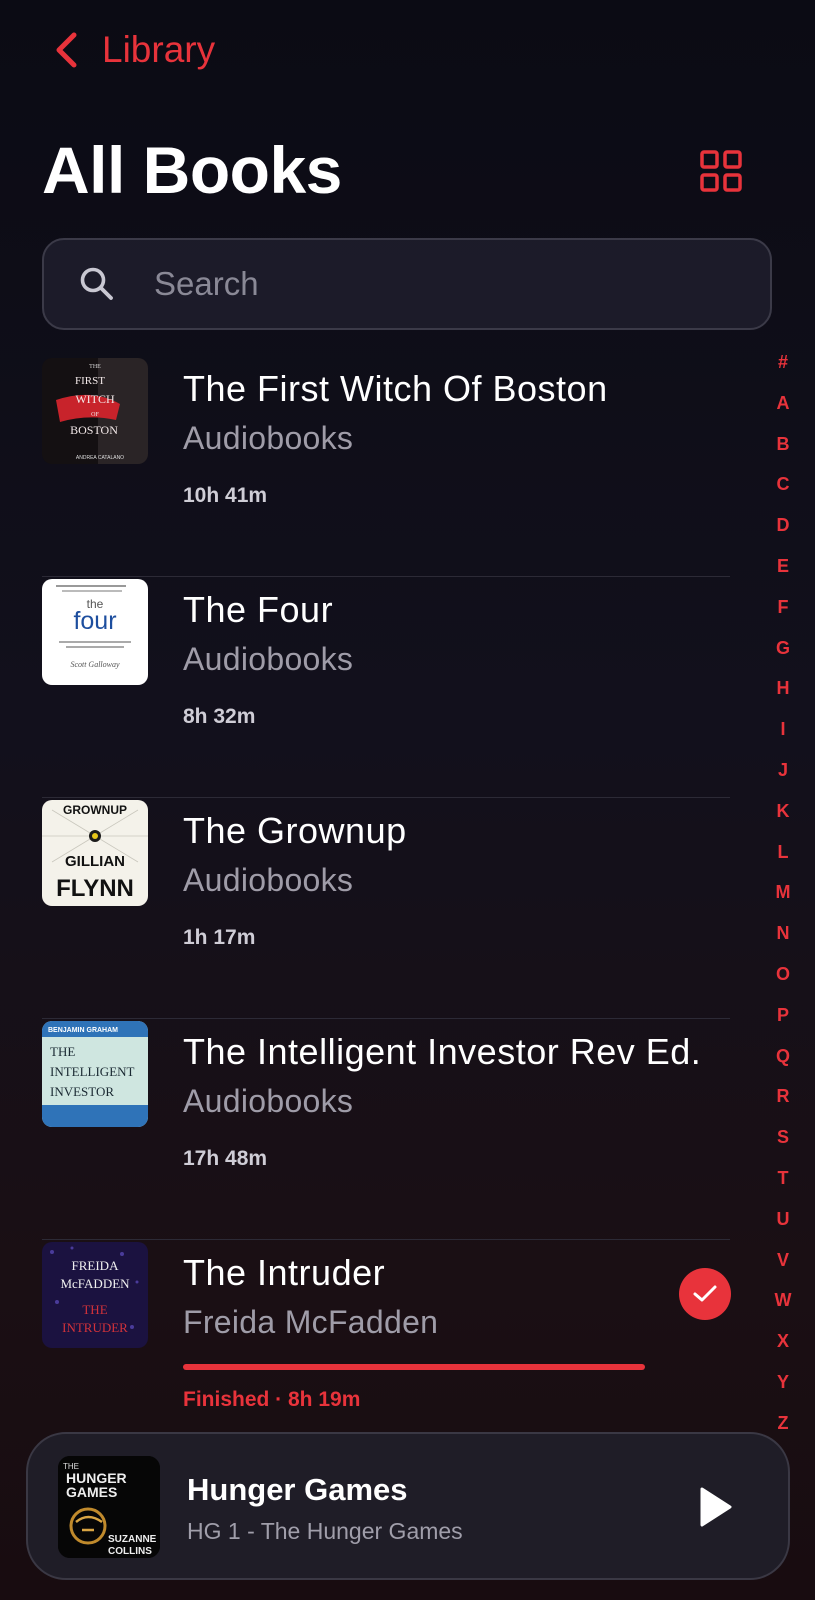 Image resolution: width=815 pixels, height=1600 pixels. I want to click on alphabet-index-letter: P, so click(783, 1015).